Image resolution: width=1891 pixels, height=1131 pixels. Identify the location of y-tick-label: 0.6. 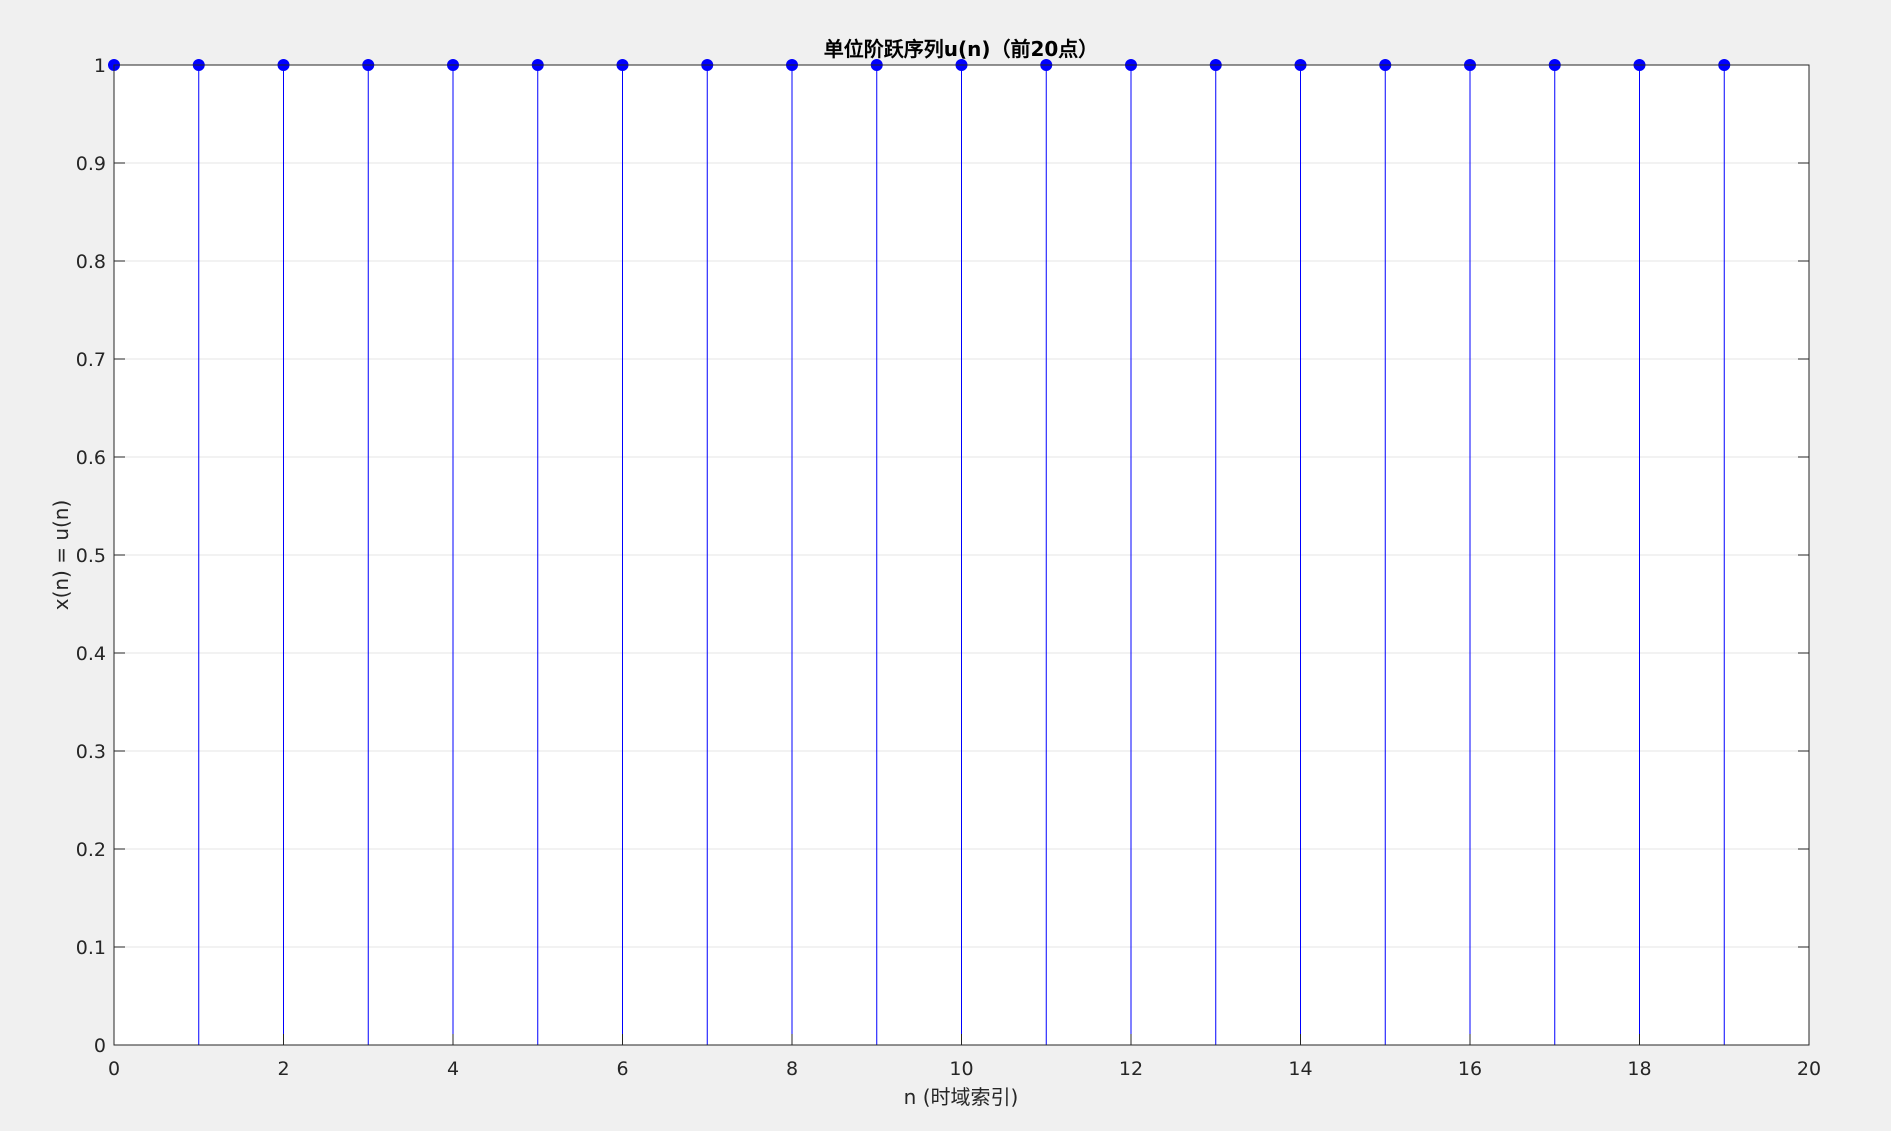
(91, 458).